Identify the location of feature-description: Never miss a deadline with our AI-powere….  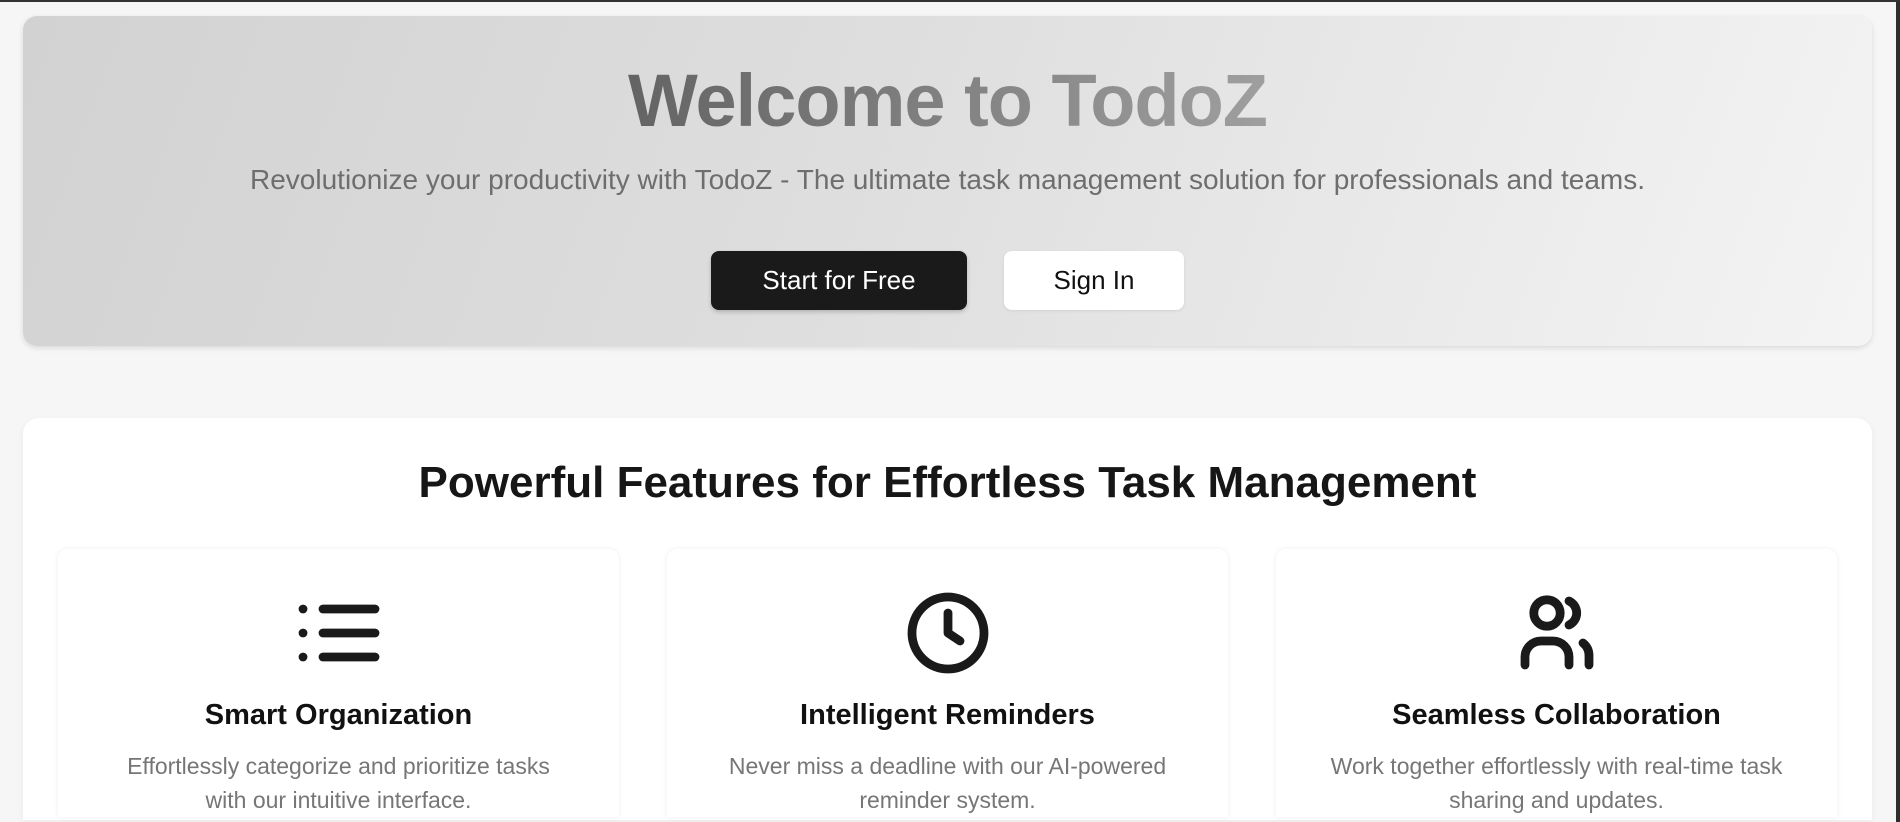
(947, 783).